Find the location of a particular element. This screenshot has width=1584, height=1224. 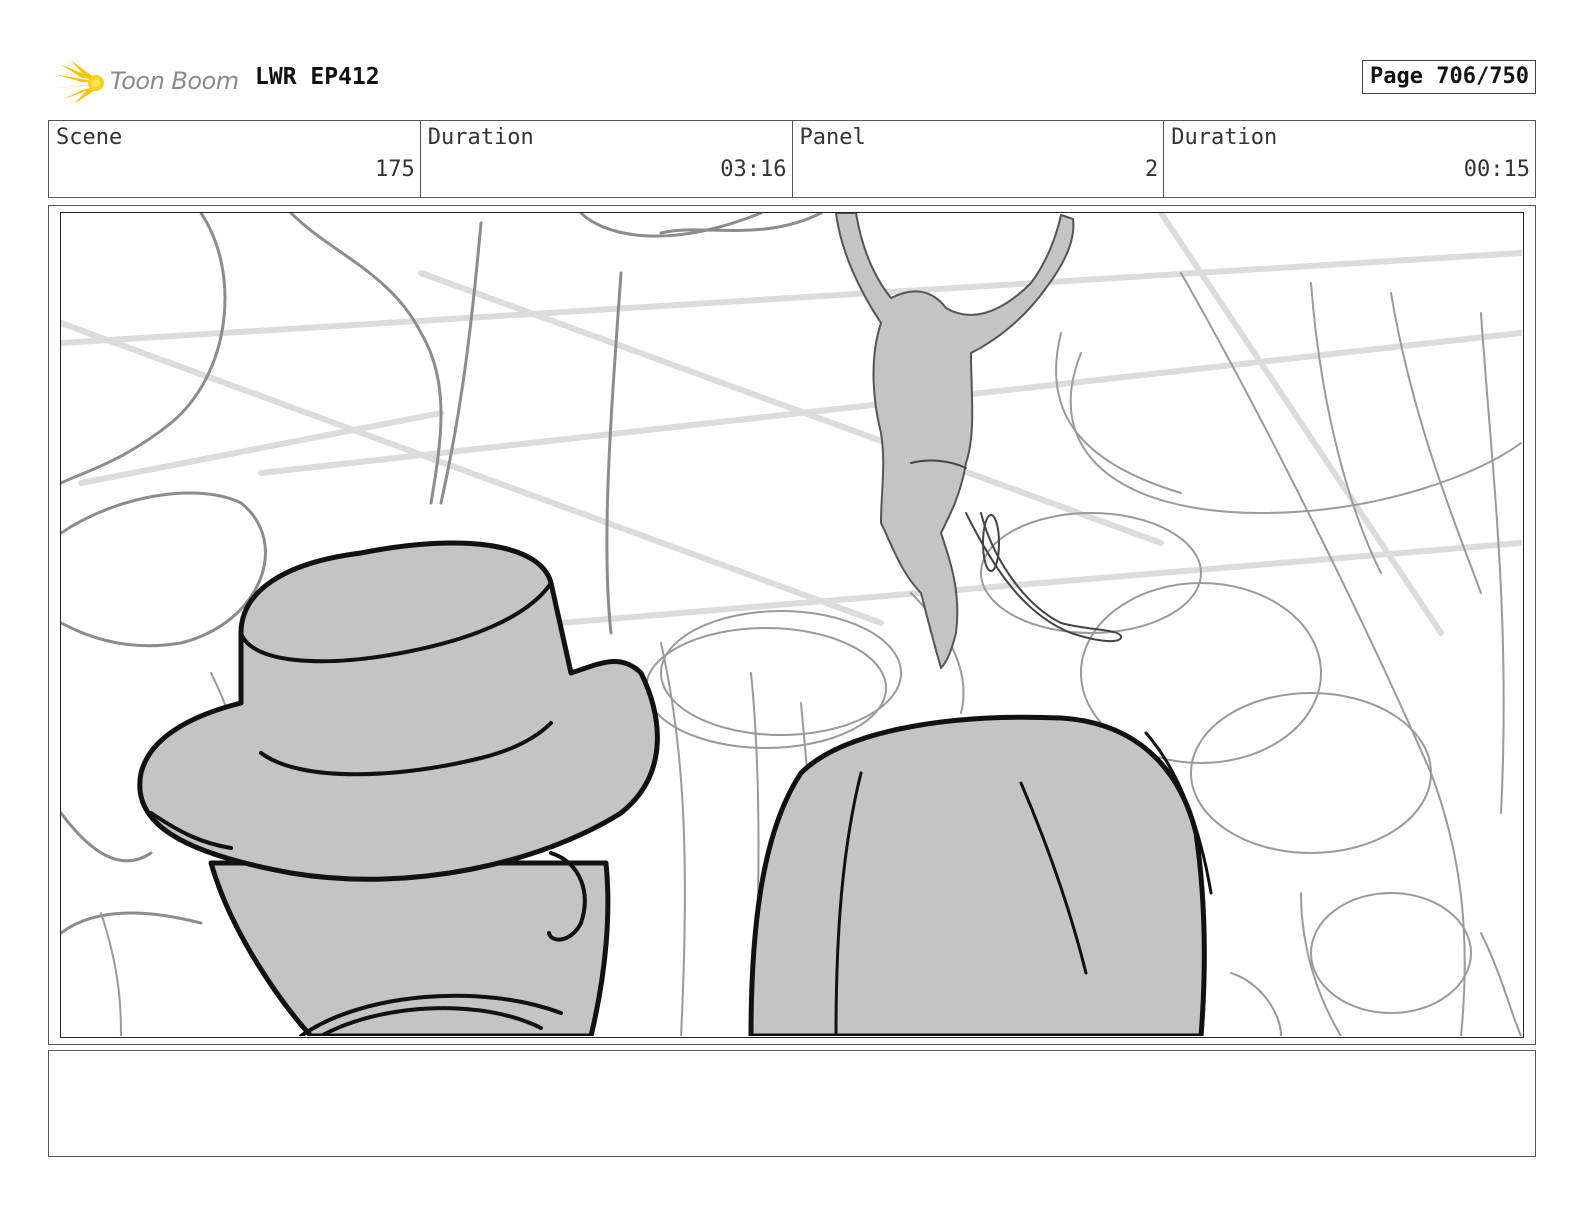

scene-value: 175 is located at coordinates (395, 169).